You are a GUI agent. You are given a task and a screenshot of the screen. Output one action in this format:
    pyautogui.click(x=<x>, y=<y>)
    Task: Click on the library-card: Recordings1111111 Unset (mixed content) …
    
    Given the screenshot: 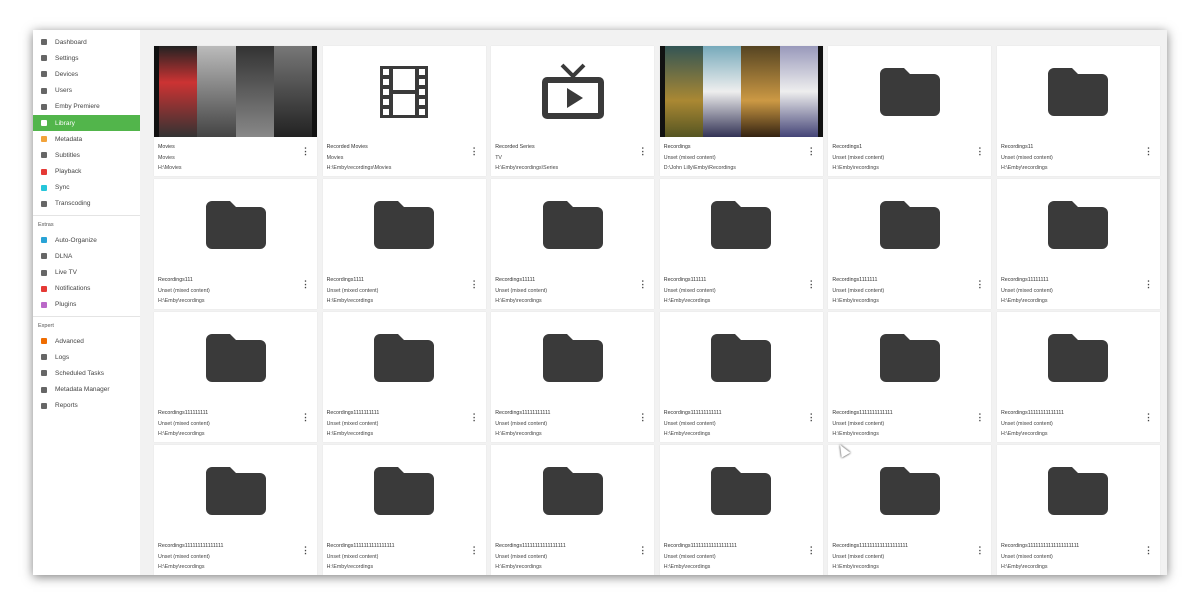 What is the action you would take?
    pyautogui.click(x=910, y=244)
    